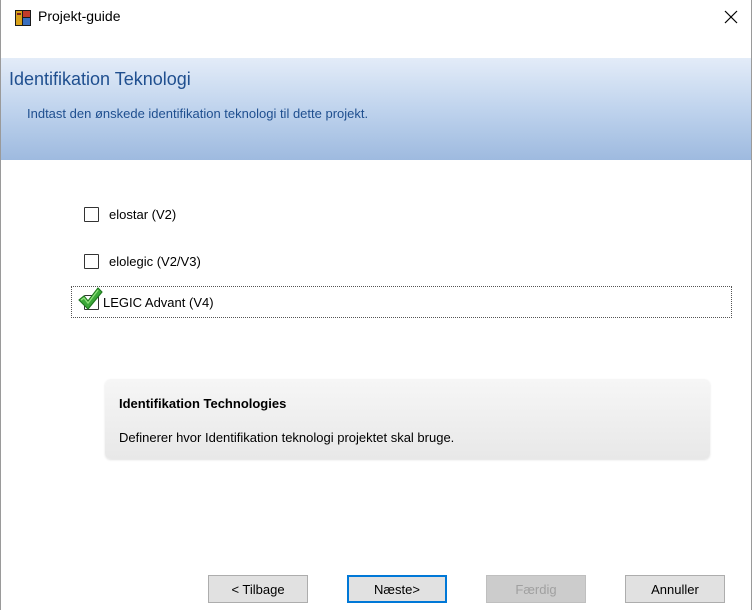  I want to click on option-label: elostar (V2), so click(143, 214).